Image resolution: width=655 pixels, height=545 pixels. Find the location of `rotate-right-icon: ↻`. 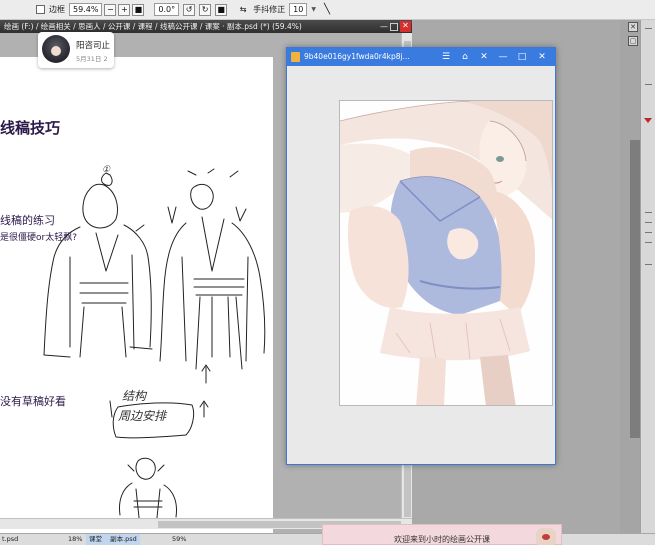

rotate-right-icon: ↻ is located at coordinates (205, 9).